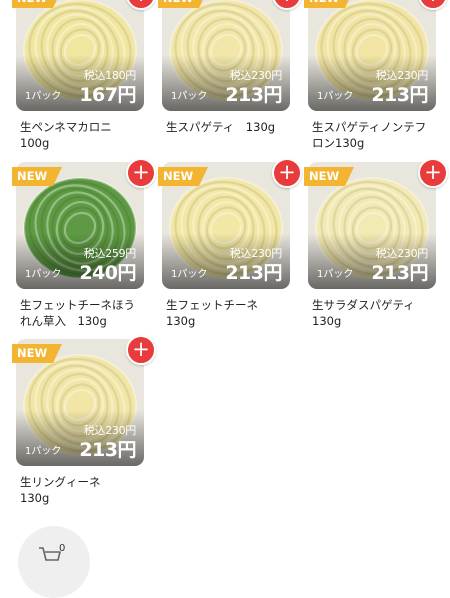  Describe the element at coordinates (226, 313) in the screenshot. I see `product-name: 生フェットチーネ 130g` at that location.